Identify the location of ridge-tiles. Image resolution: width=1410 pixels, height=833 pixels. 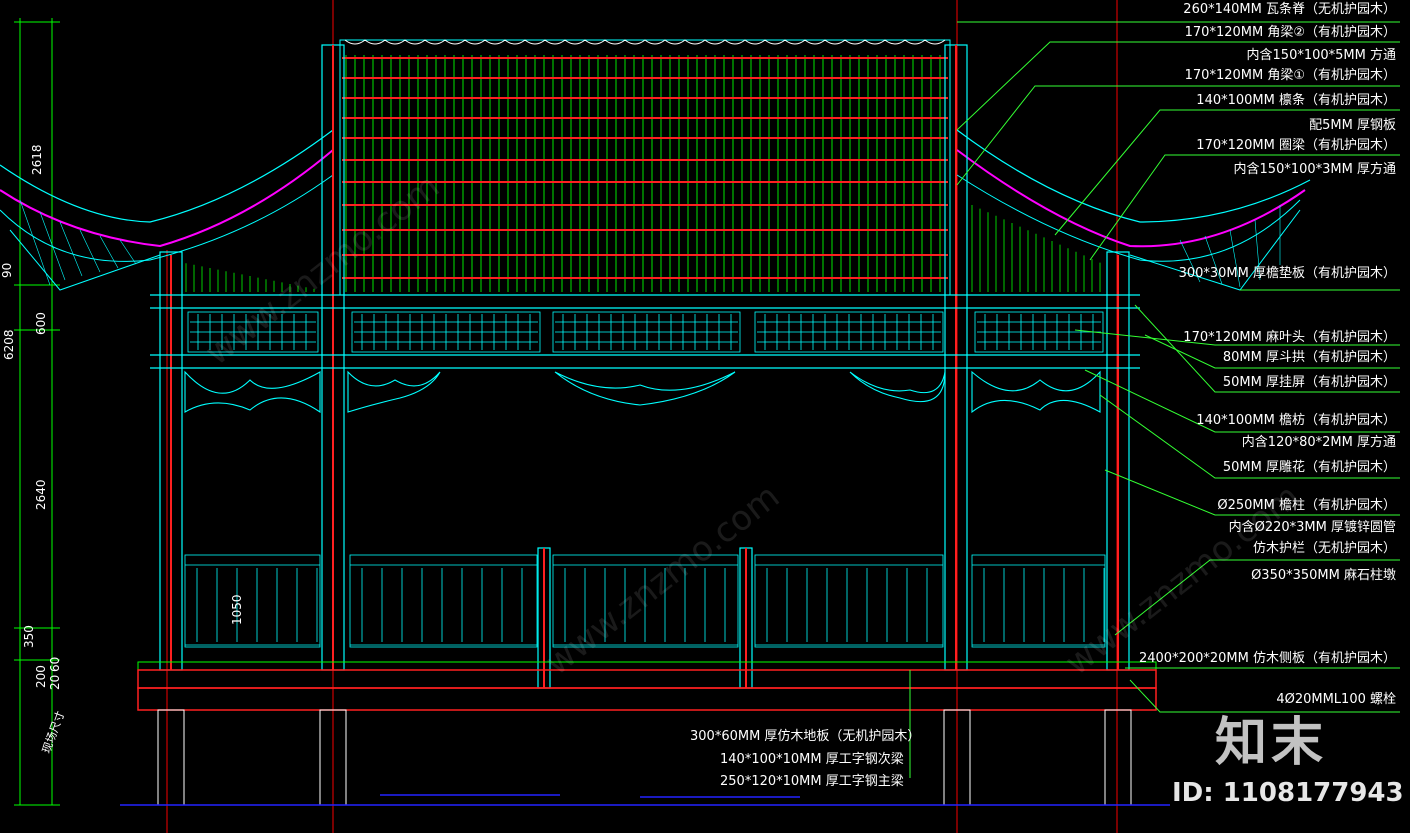
(645, 42).